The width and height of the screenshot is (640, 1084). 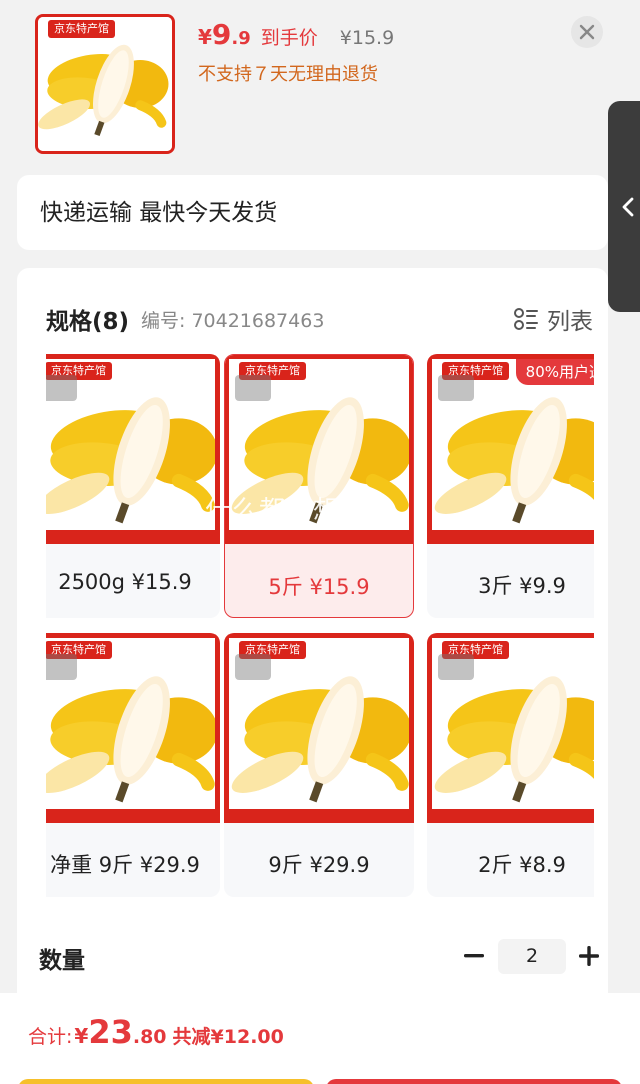 What do you see at coordinates (166, 1081) in the screenshot?
I see `add-to-cart-button` at bounding box center [166, 1081].